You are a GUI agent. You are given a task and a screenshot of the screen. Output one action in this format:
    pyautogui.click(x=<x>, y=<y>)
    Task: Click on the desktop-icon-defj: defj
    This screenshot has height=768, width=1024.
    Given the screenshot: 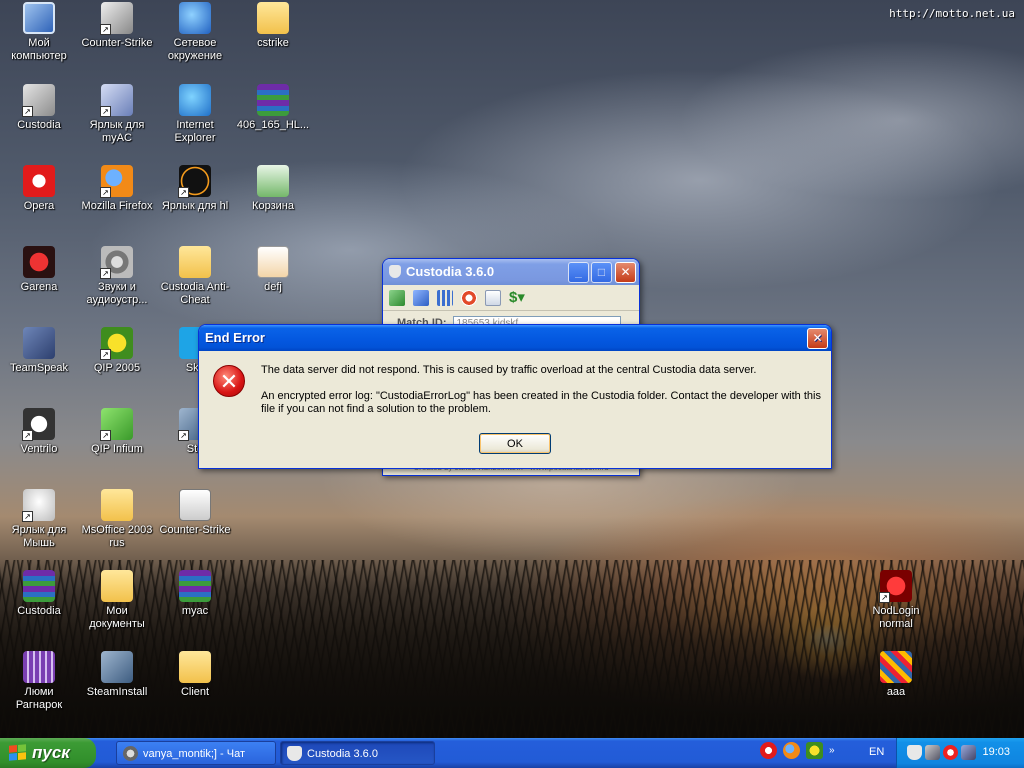 What is the action you would take?
    pyautogui.click(x=273, y=270)
    